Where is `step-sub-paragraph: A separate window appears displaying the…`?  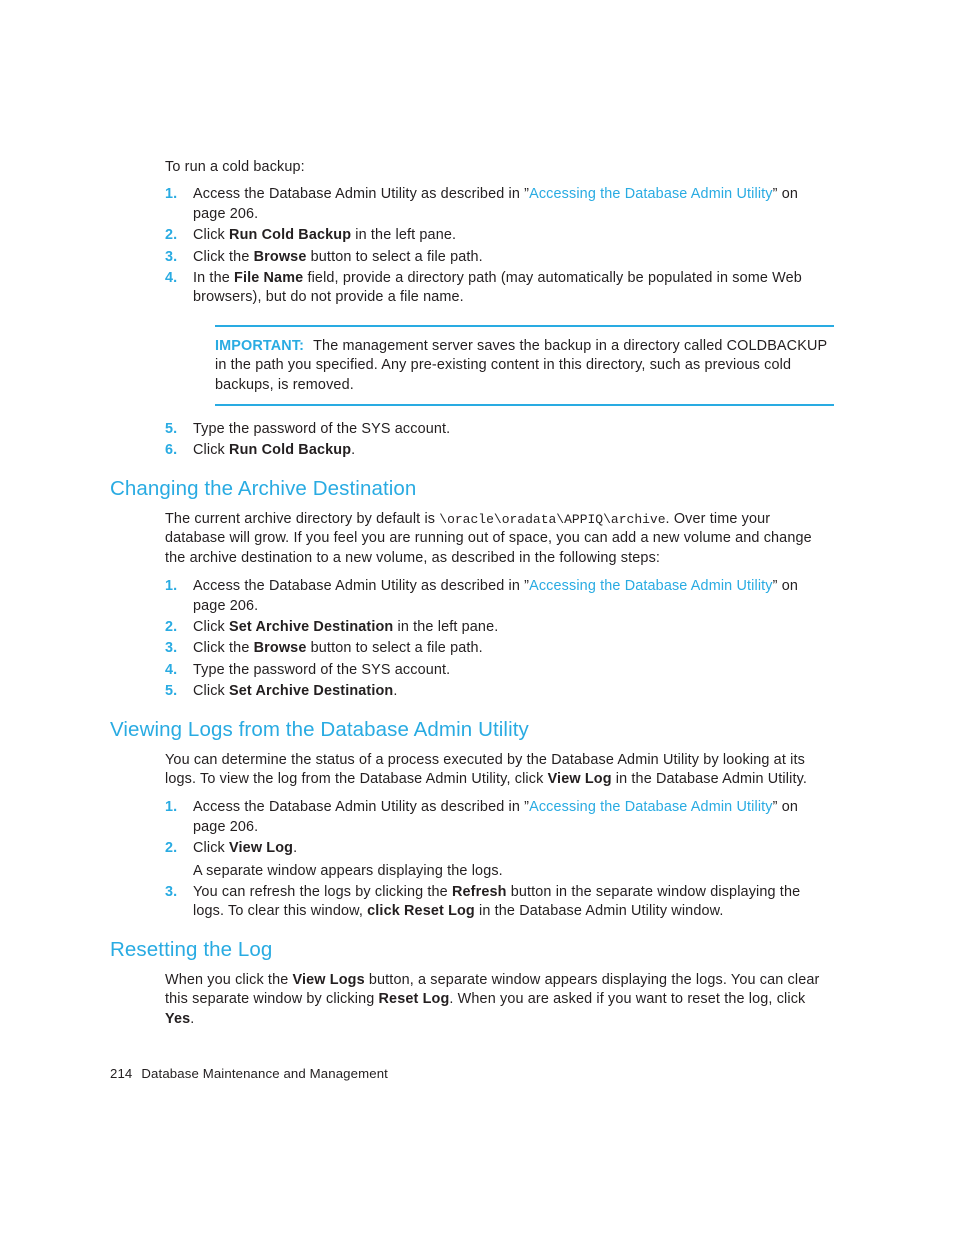 step-sub-paragraph: A separate window appears displaying the… is located at coordinates (348, 870).